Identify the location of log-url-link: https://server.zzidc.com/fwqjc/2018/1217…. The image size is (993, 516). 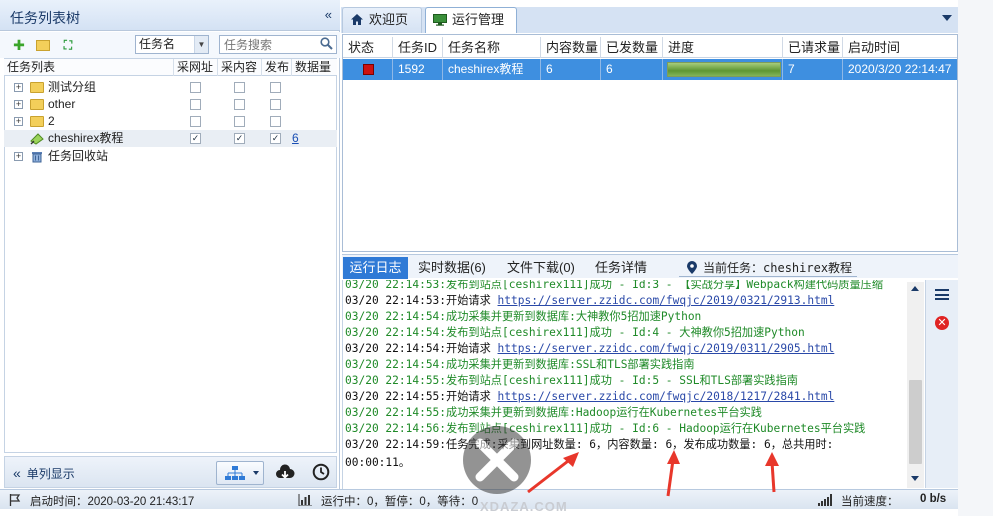
(666, 396).